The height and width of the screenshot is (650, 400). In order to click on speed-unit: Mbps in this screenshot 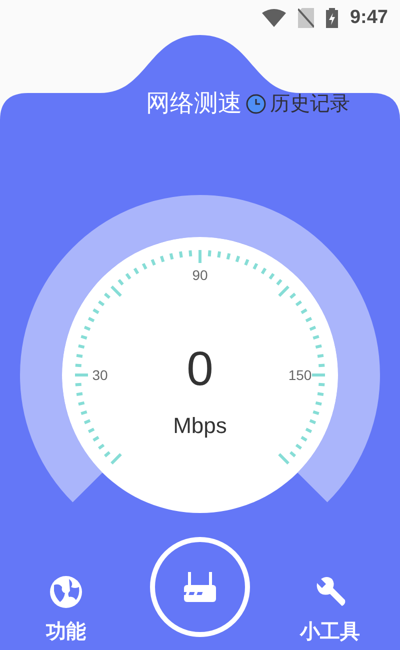, I will do `click(200, 425)`.